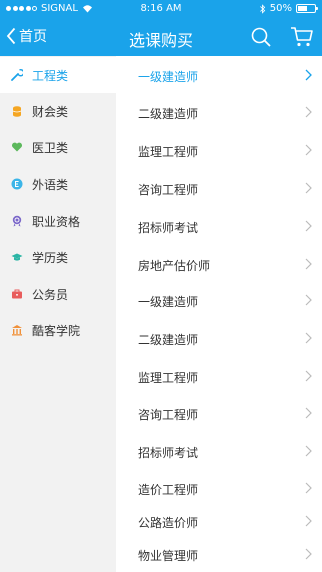  I want to click on course-item-highway-cost-engineer: 公路造价师, so click(219, 521).